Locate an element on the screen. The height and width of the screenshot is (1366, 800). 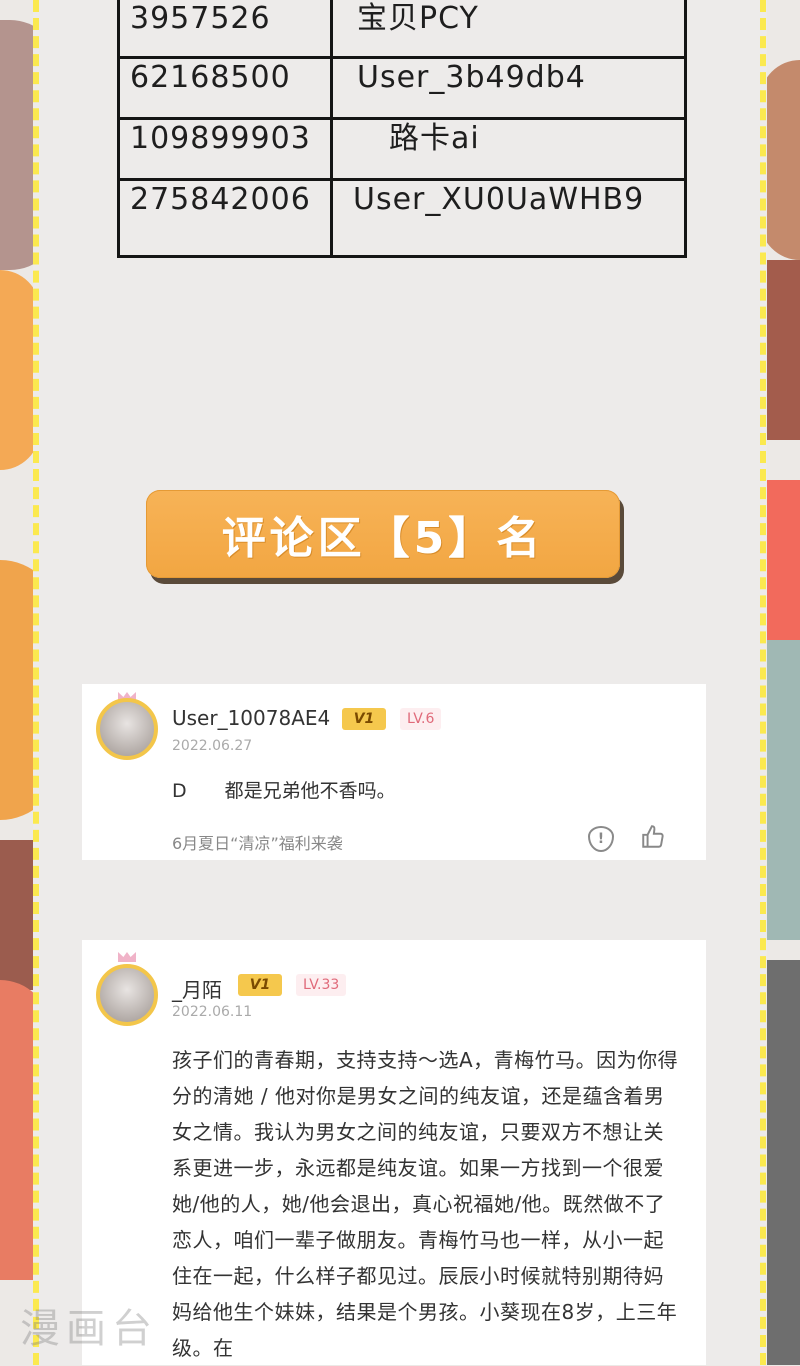
dashed-border-left is located at coordinates (36, 682).